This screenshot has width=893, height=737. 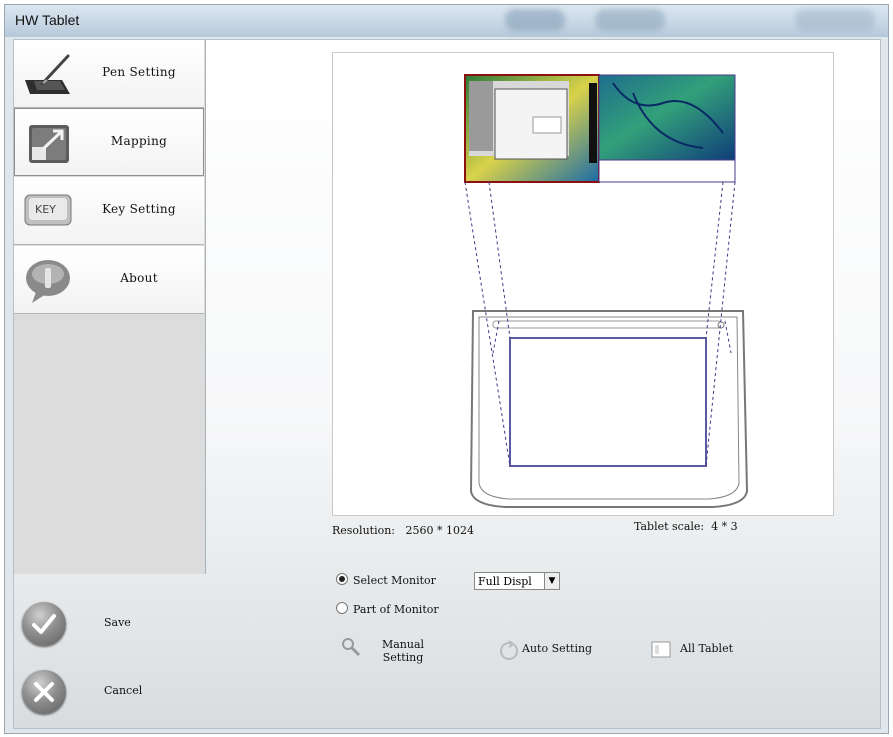 What do you see at coordinates (48, 281) in the screenshot?
I see `speech-bubble-icon` at bounding box center [48, 281].